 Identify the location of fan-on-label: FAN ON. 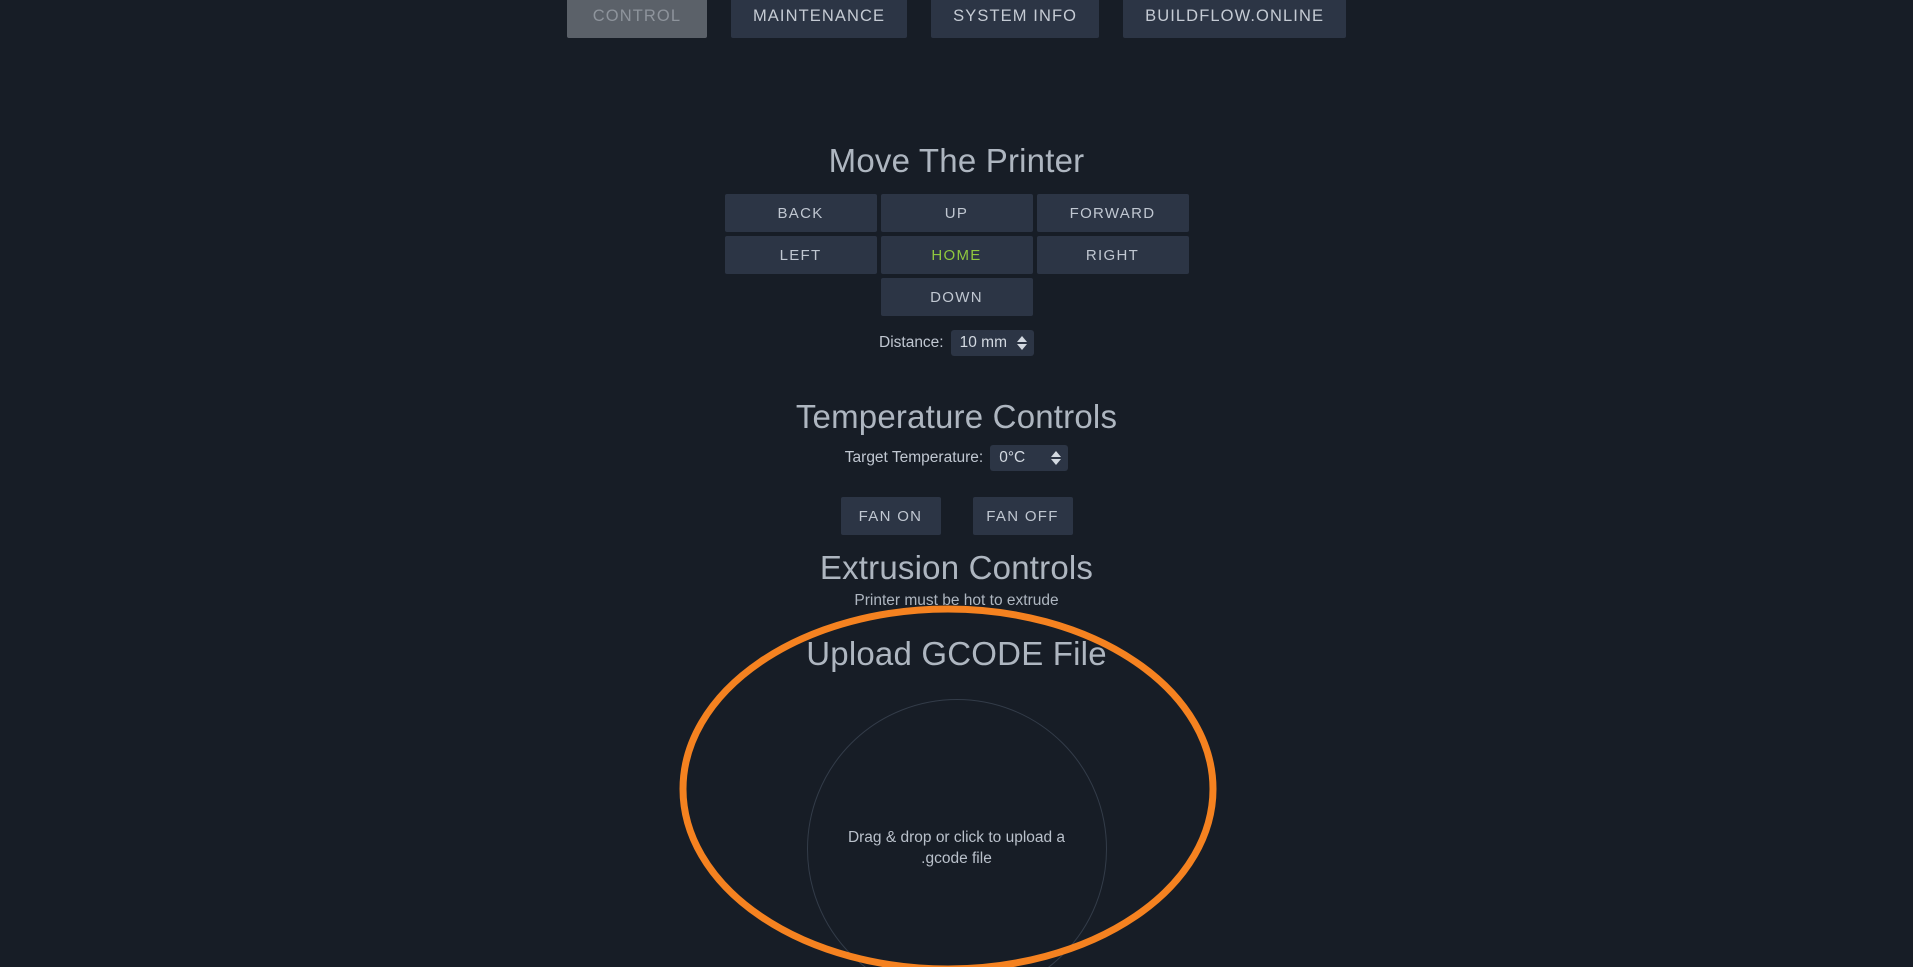
(890, 516).